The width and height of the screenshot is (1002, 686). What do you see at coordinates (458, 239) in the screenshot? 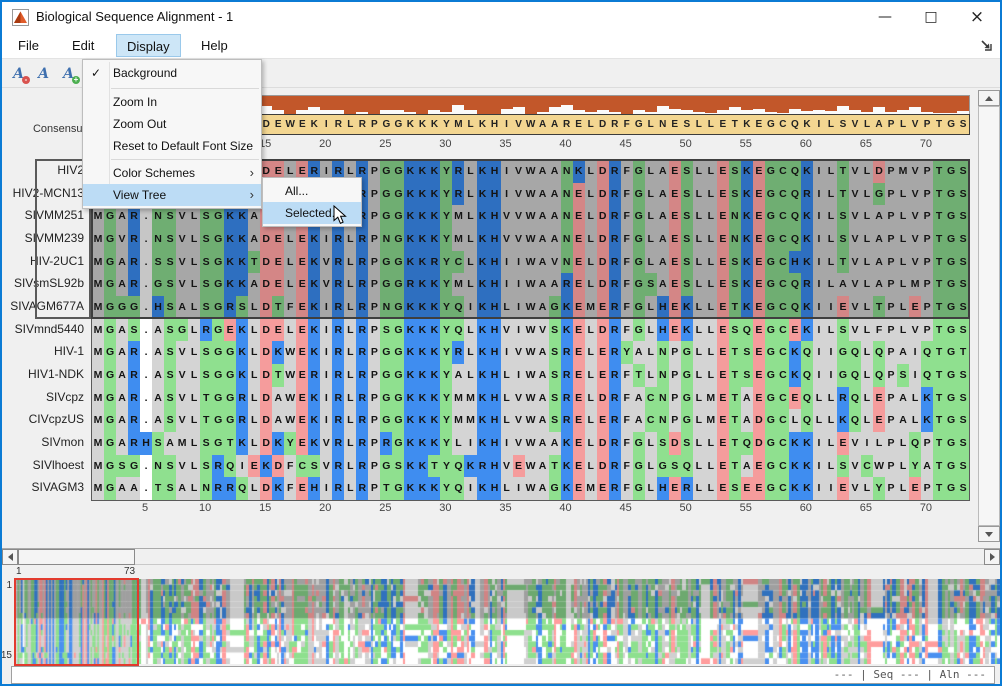
I see `residue-cell: M` at bounding box center [458, 239].